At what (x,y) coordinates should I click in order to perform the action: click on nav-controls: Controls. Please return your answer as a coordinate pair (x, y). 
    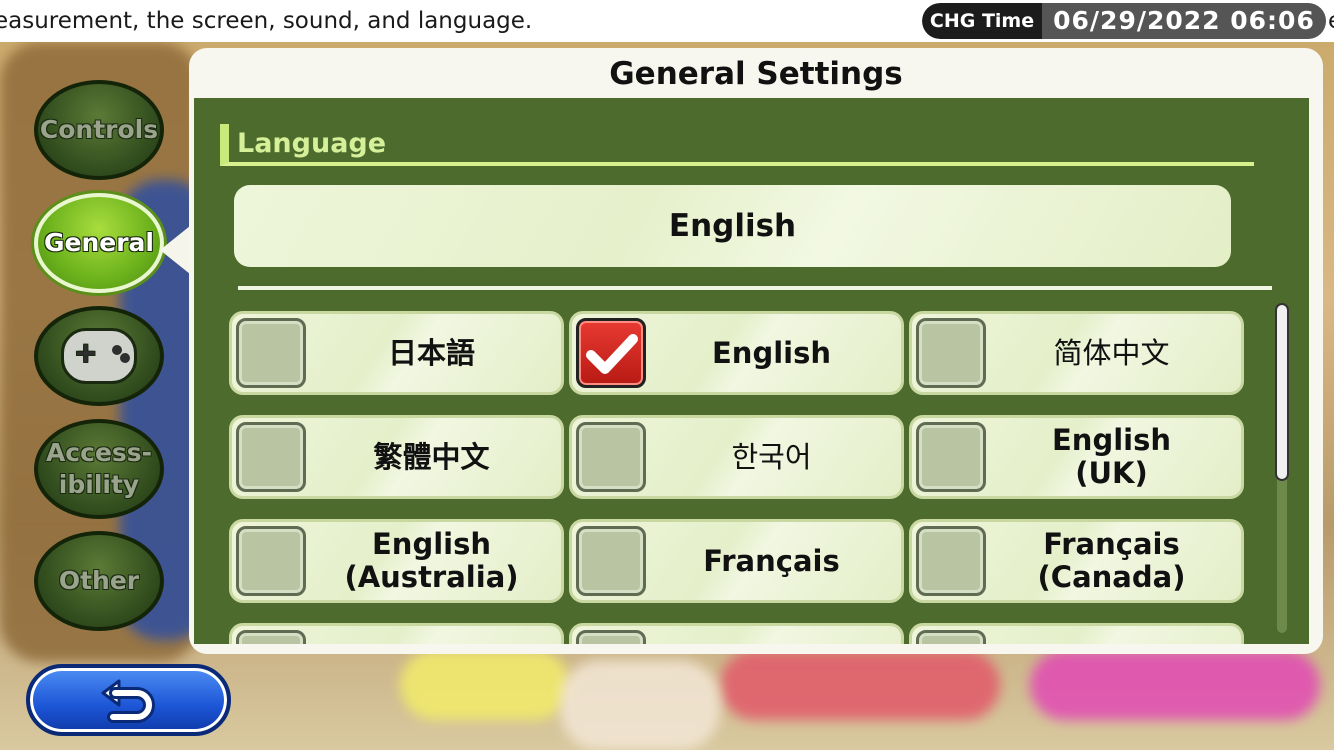
    Looking at the image, I should click on (99, 130).